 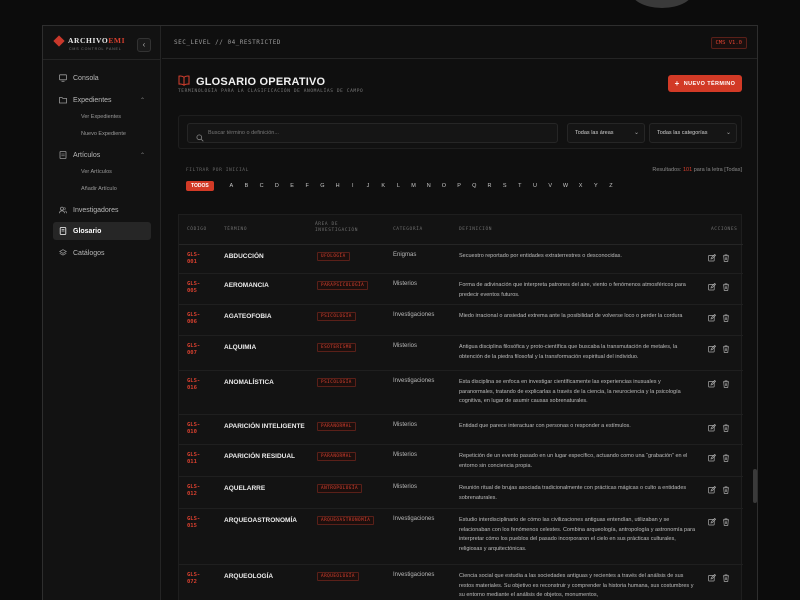 What do you see at coordinates (667, 170) in the screenshot?
I see `results-prefix: Resultados:` at bounding box center [667, 170].